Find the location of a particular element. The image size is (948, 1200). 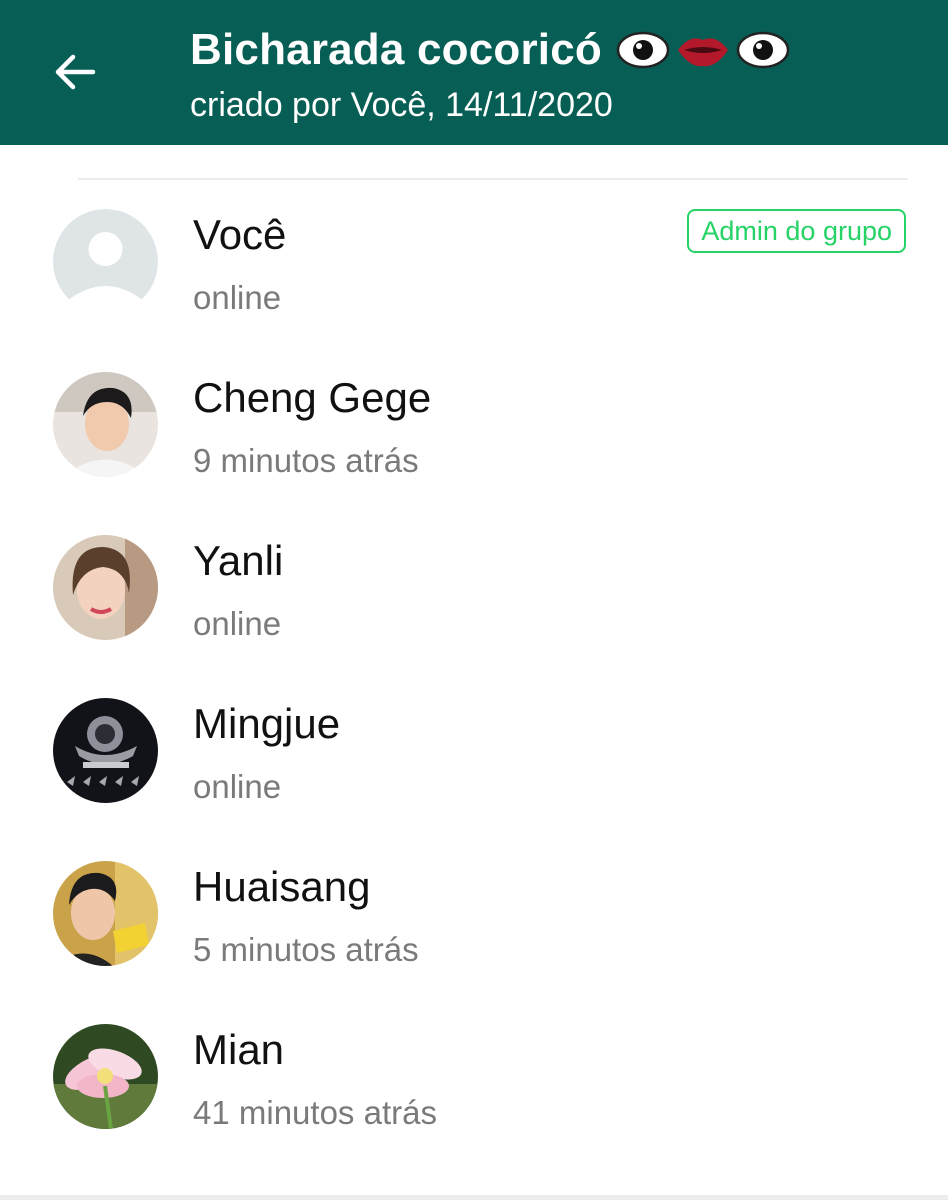

title-emojis is located at coordinates (703, 50).